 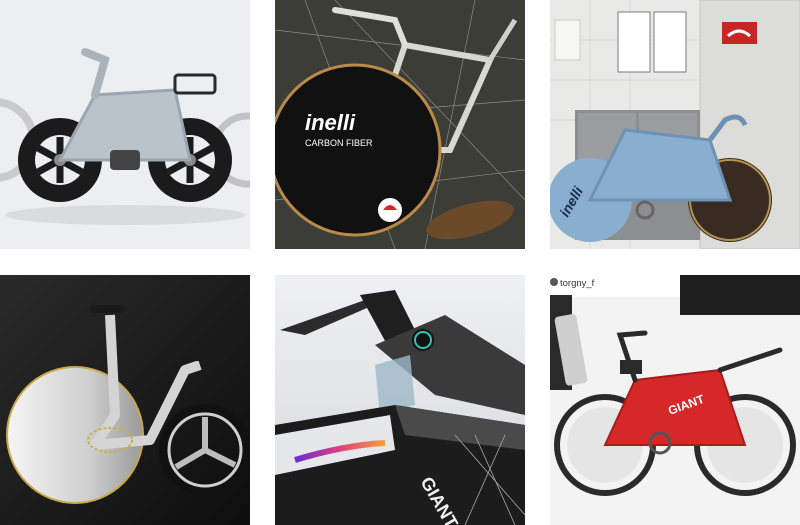 I want to click on cinelli-winged-logo-sign, so click(x=739, y=33).